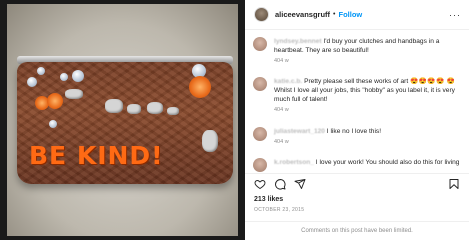  What do you see at coordinates (96, 155) in the screenshot?
I see `be-kind-text: BE KIND!` at bounding box center [96, 155].